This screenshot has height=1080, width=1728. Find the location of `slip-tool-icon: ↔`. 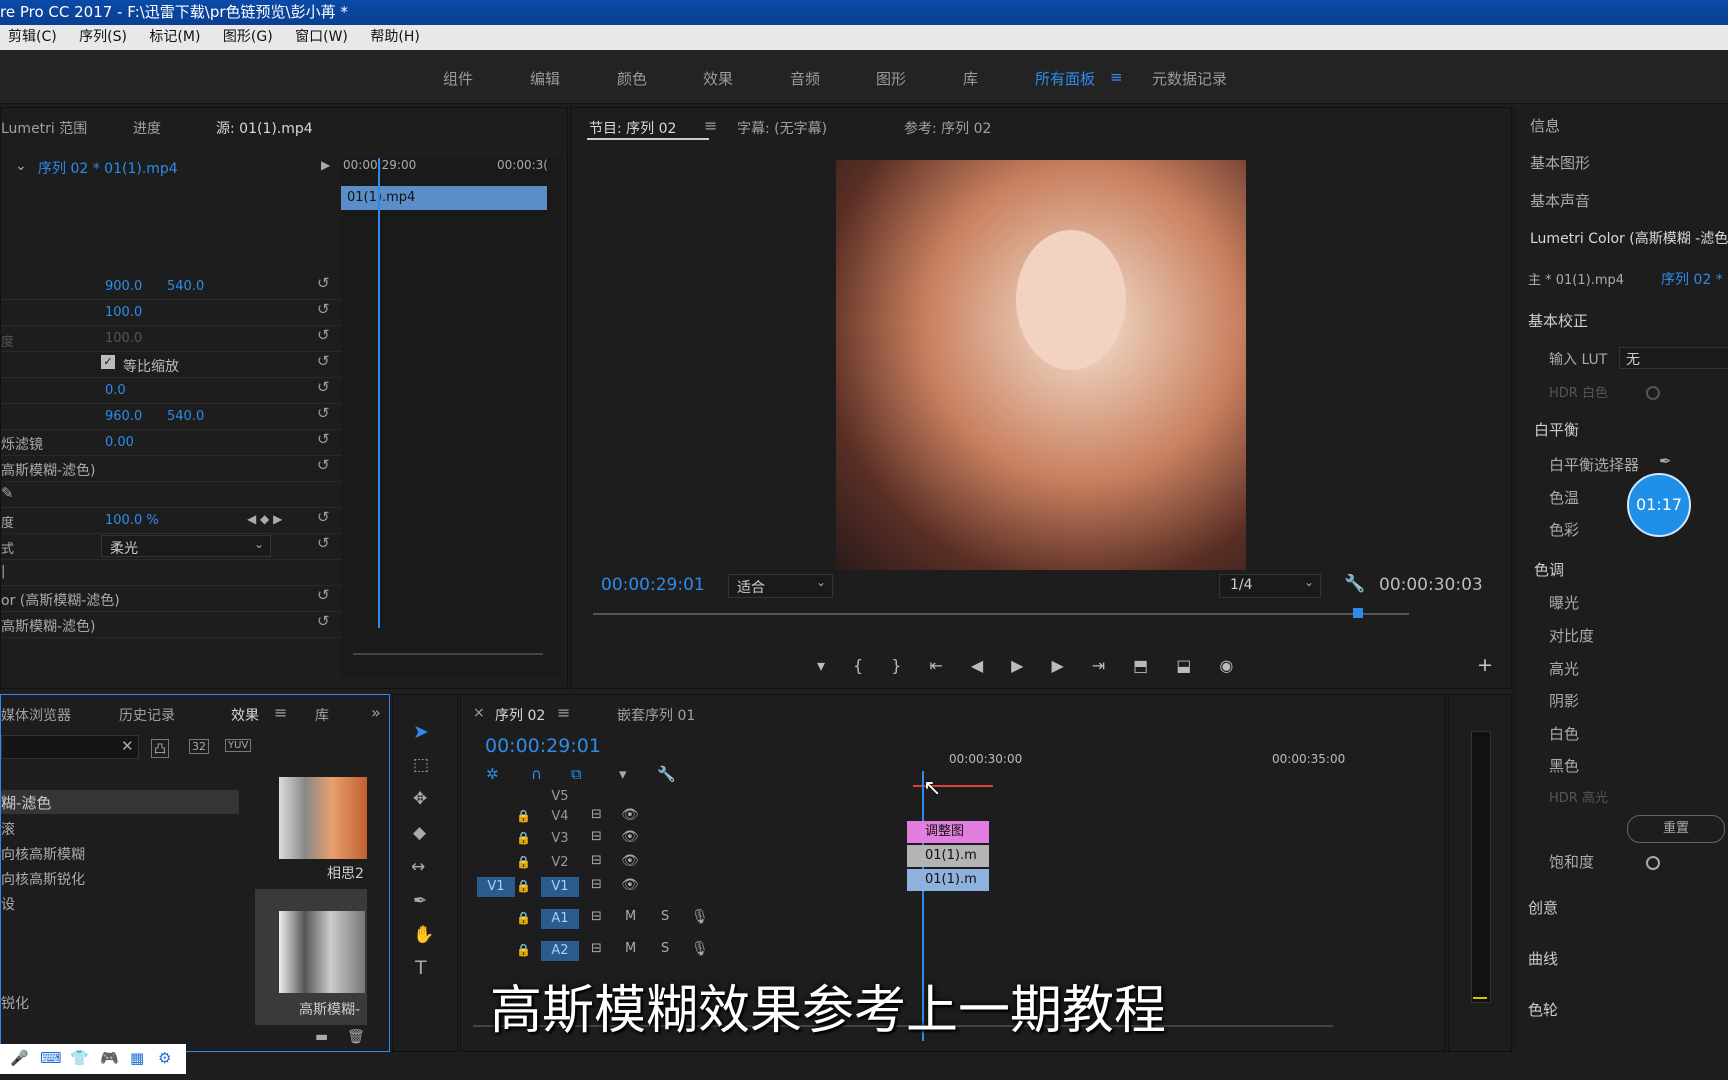

slip-tool-icon: ↔ is located at coordinates (418, 867).